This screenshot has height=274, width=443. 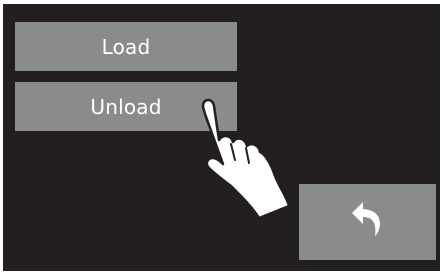 I want to click on unload-button-label: Unload, so click(x=126, y=106).